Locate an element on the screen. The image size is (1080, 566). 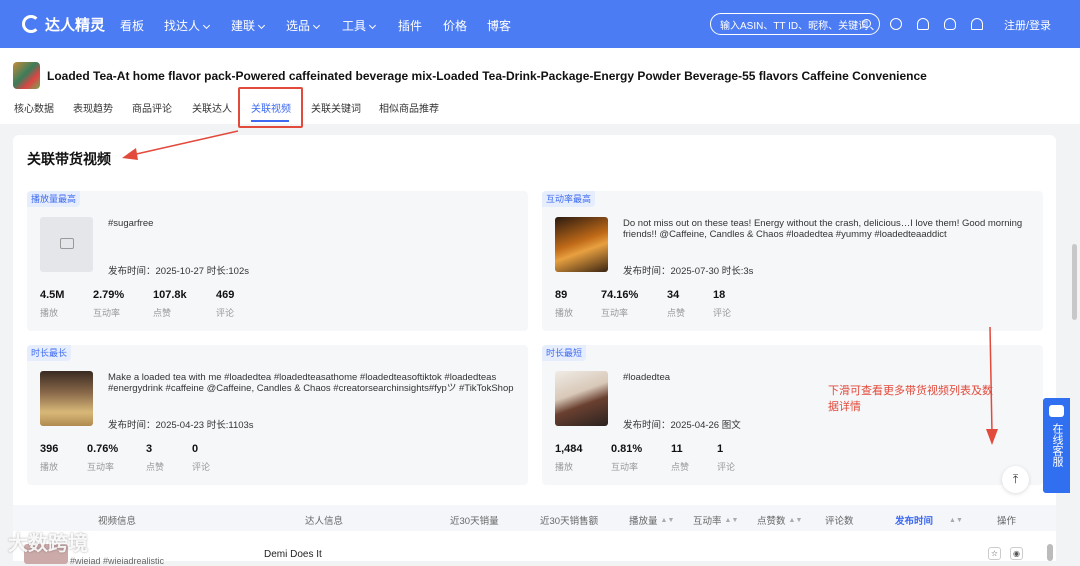
tab-similar-products: 相似商品推荐 is located at coordinates (409, 107).